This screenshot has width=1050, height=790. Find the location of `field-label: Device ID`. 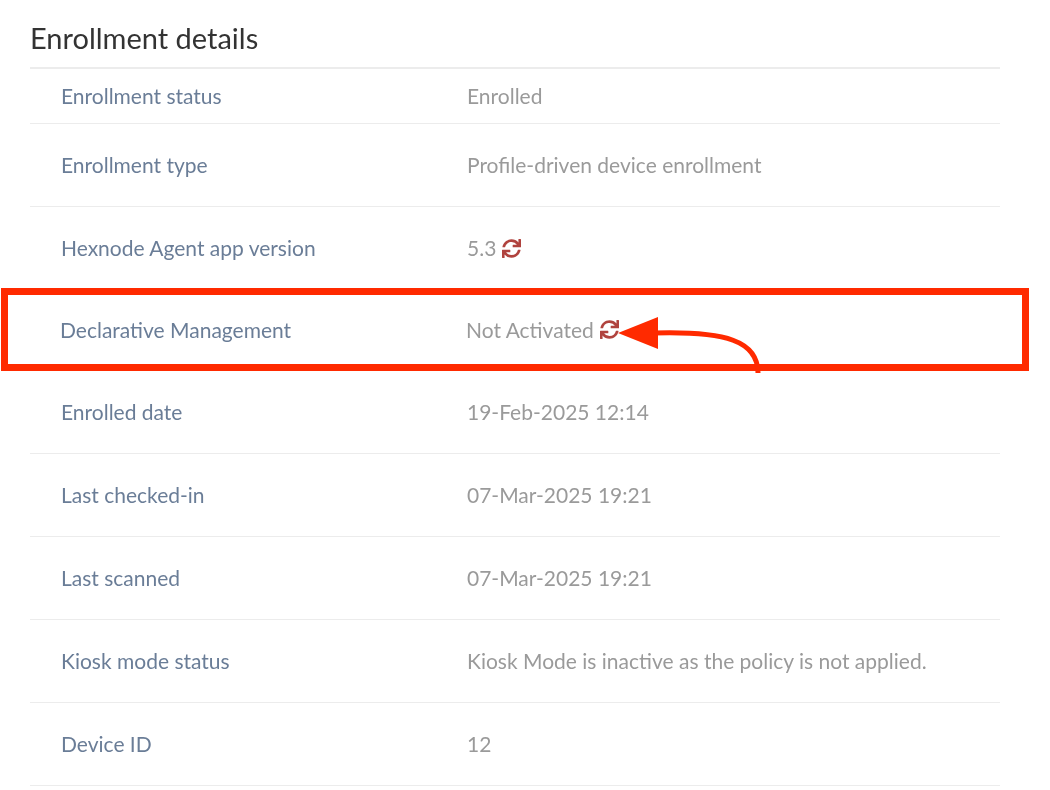

field-label: Device ID is located at coordinates (107, 744).